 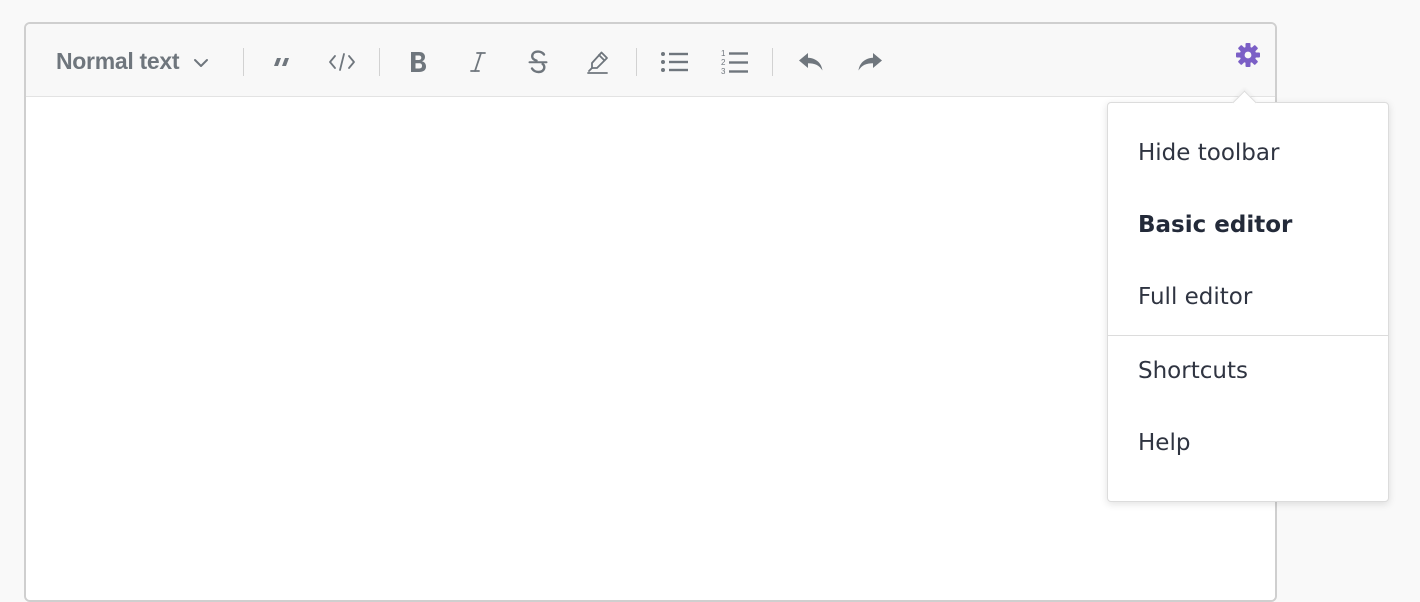 I want to click on bold-button, so click(x=418, y=62).